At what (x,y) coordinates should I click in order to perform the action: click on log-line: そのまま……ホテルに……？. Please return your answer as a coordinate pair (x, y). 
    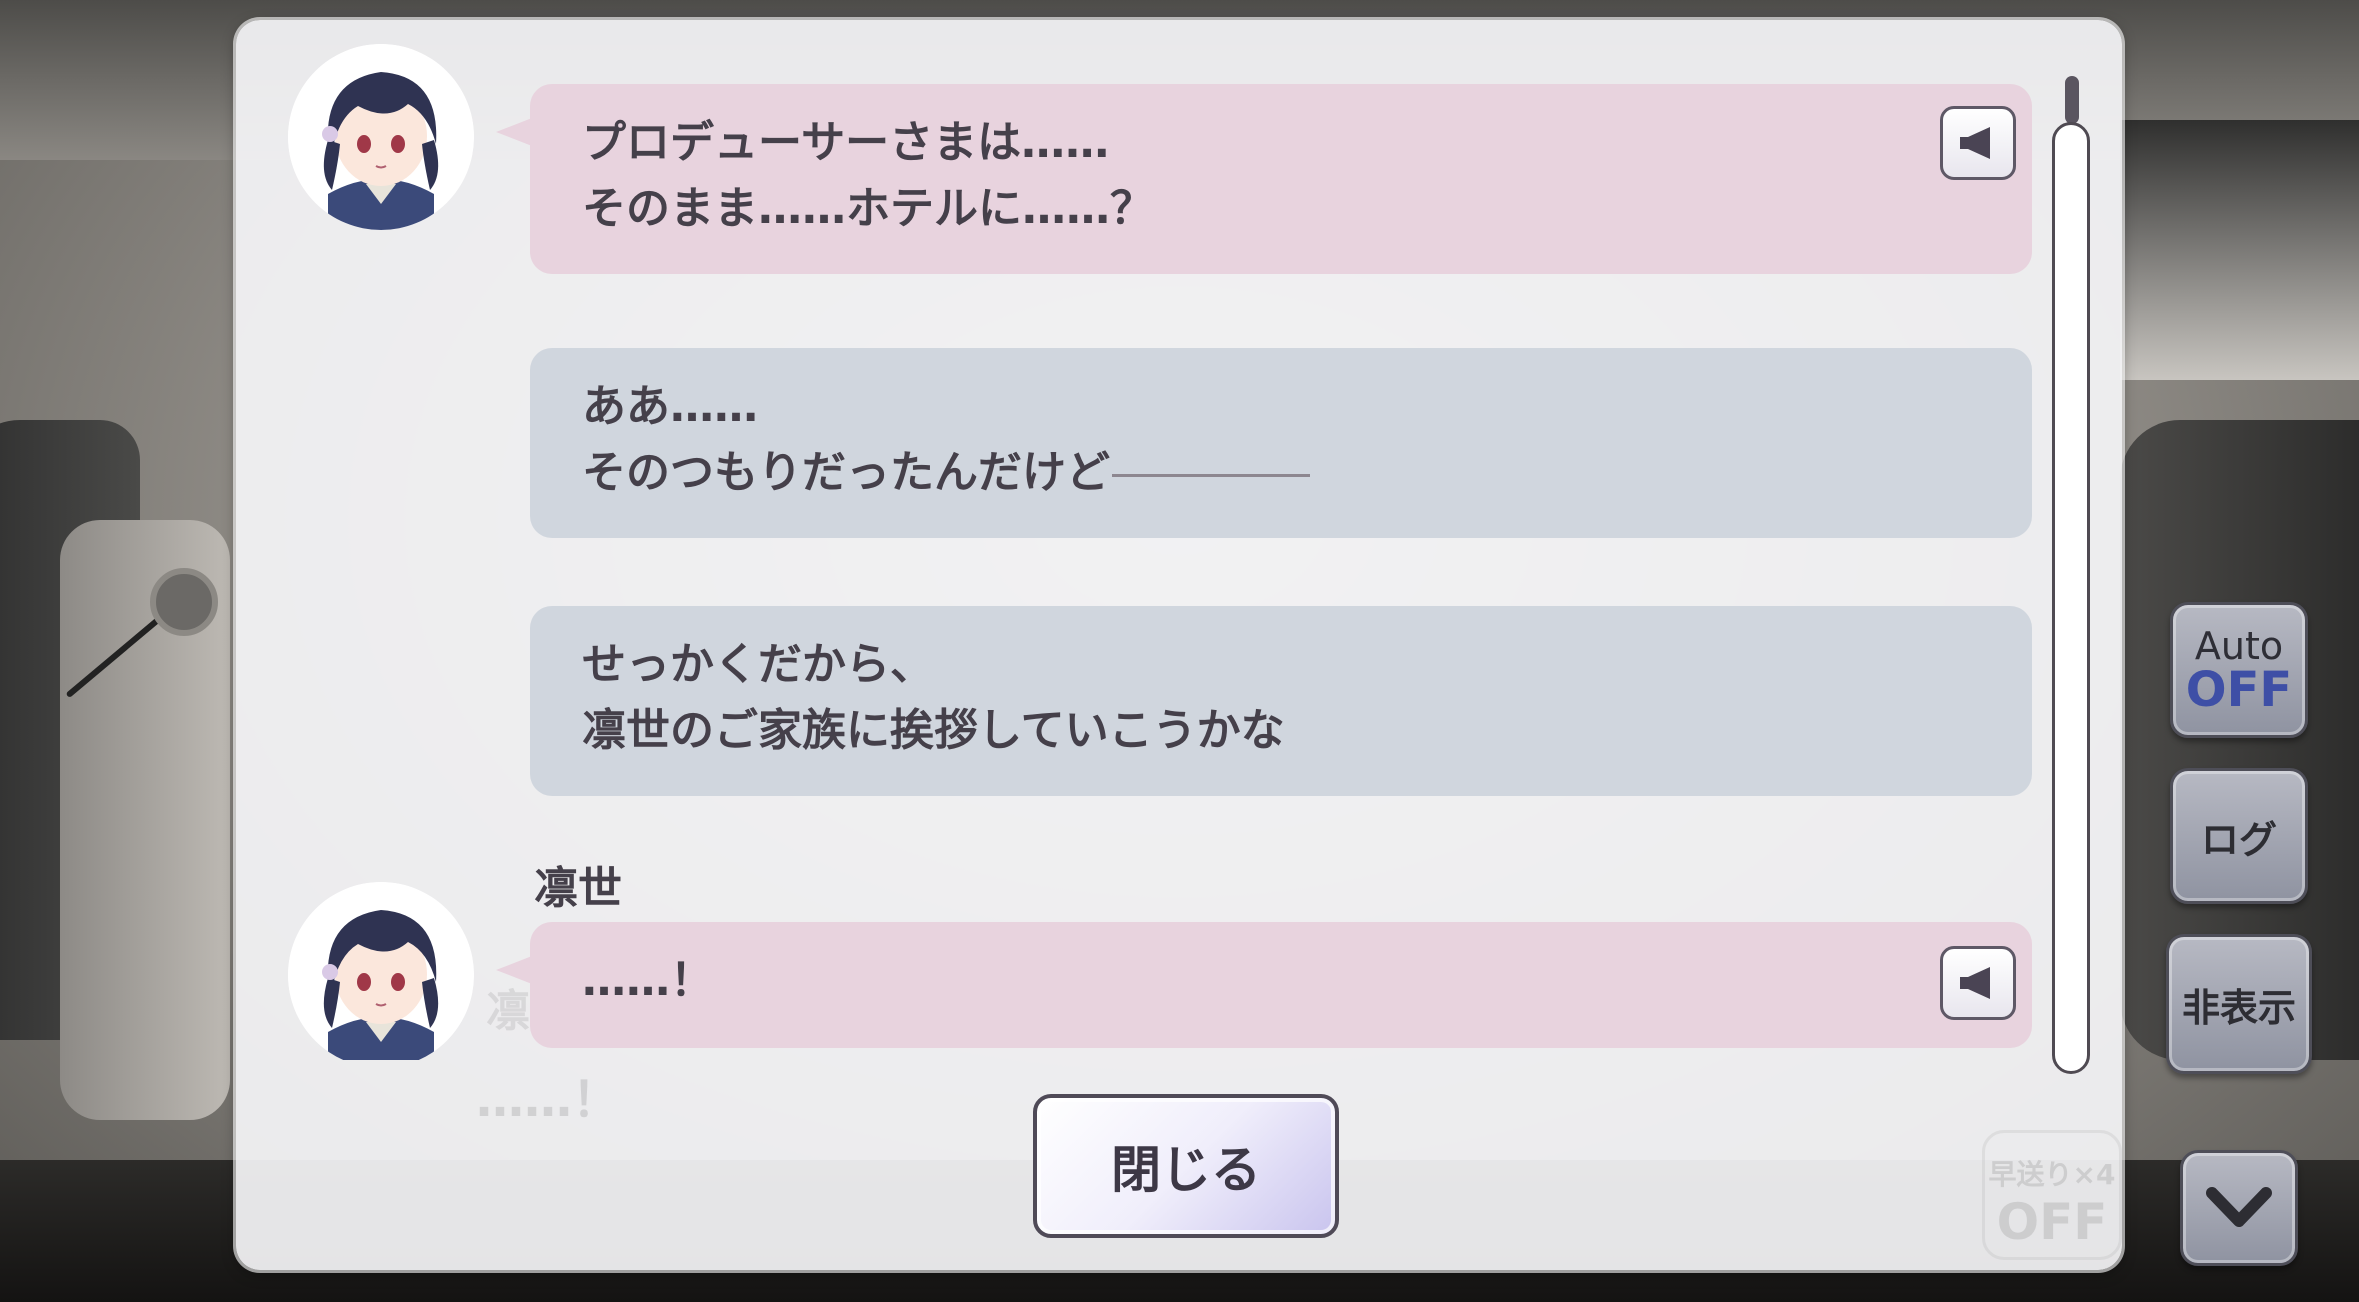
    Looking at the image, I should click on (868, 208).